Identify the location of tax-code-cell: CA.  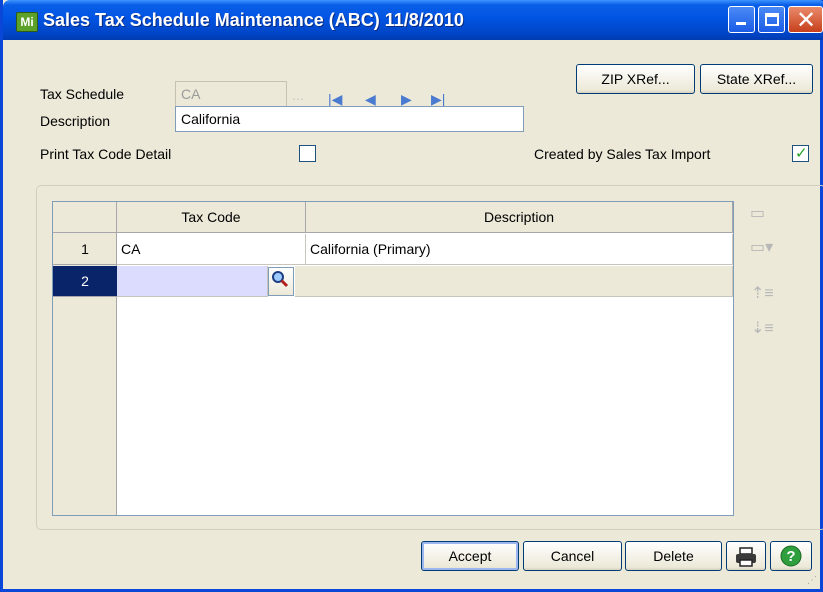
(211, 249).